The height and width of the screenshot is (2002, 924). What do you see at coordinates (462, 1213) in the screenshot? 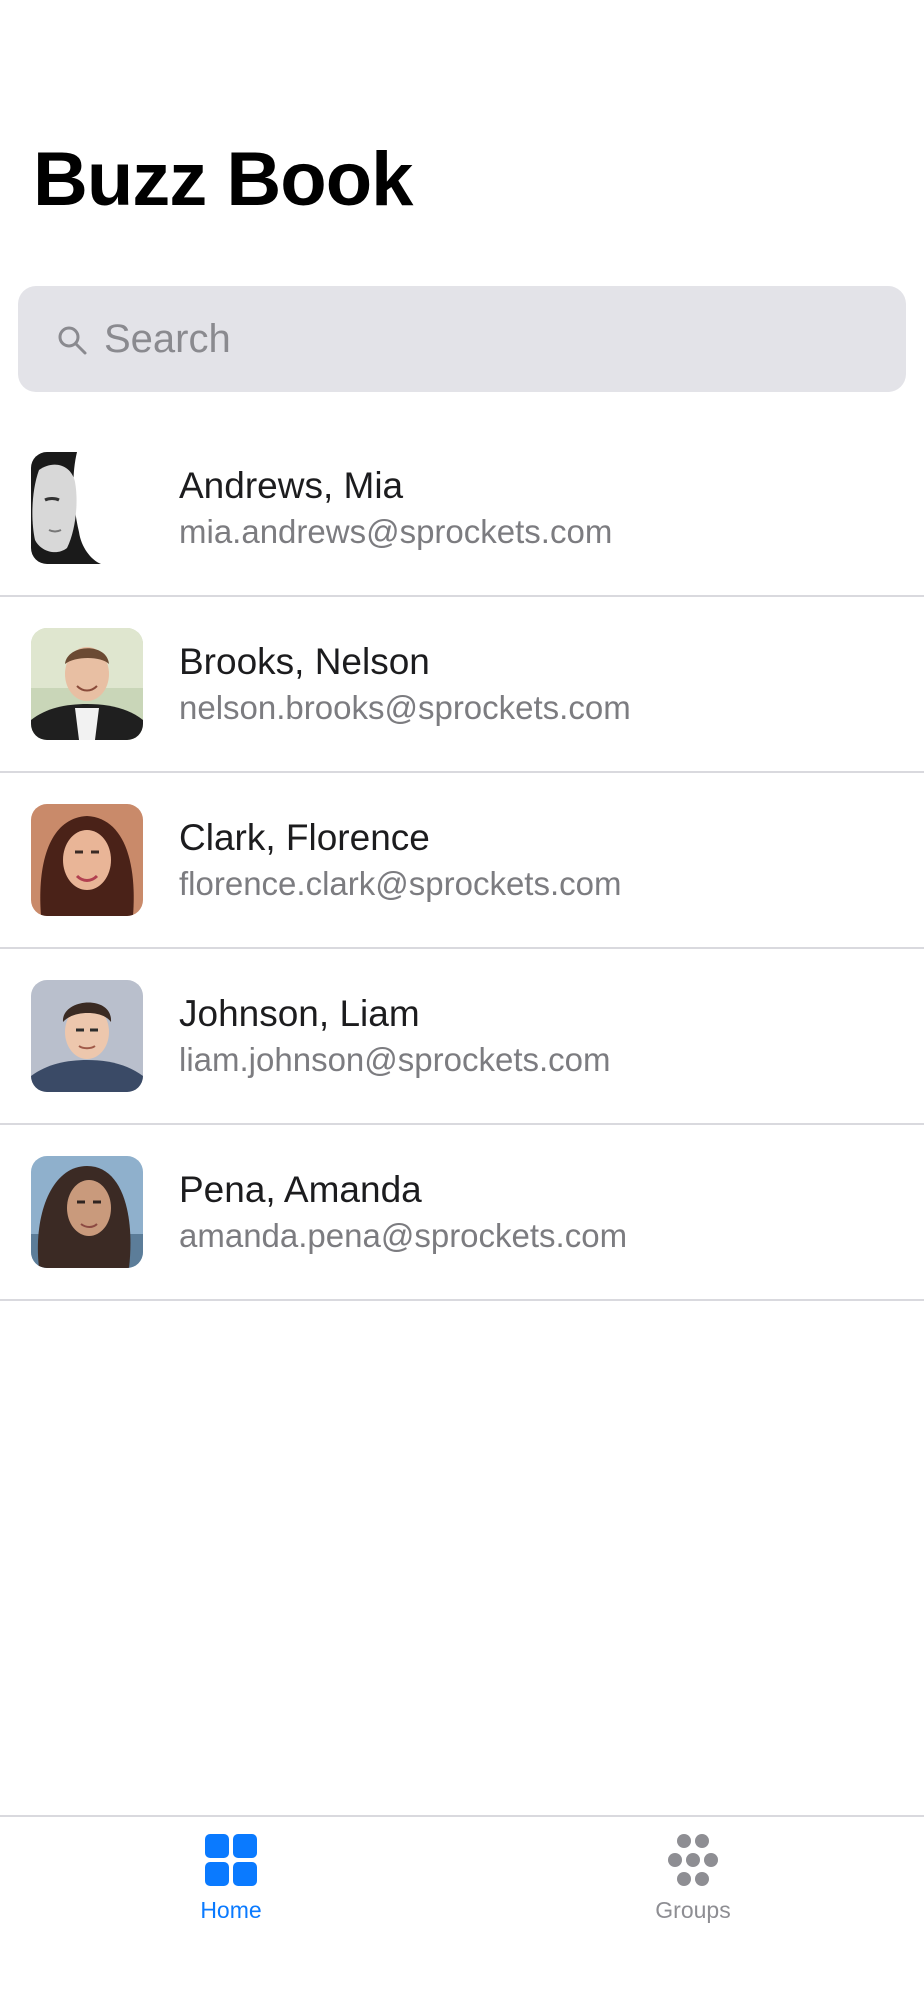
I see `contact-row-pena-amanda: Pena, Amanda amanda.pena@sprockets.com` at bounding box center [462, 1213].